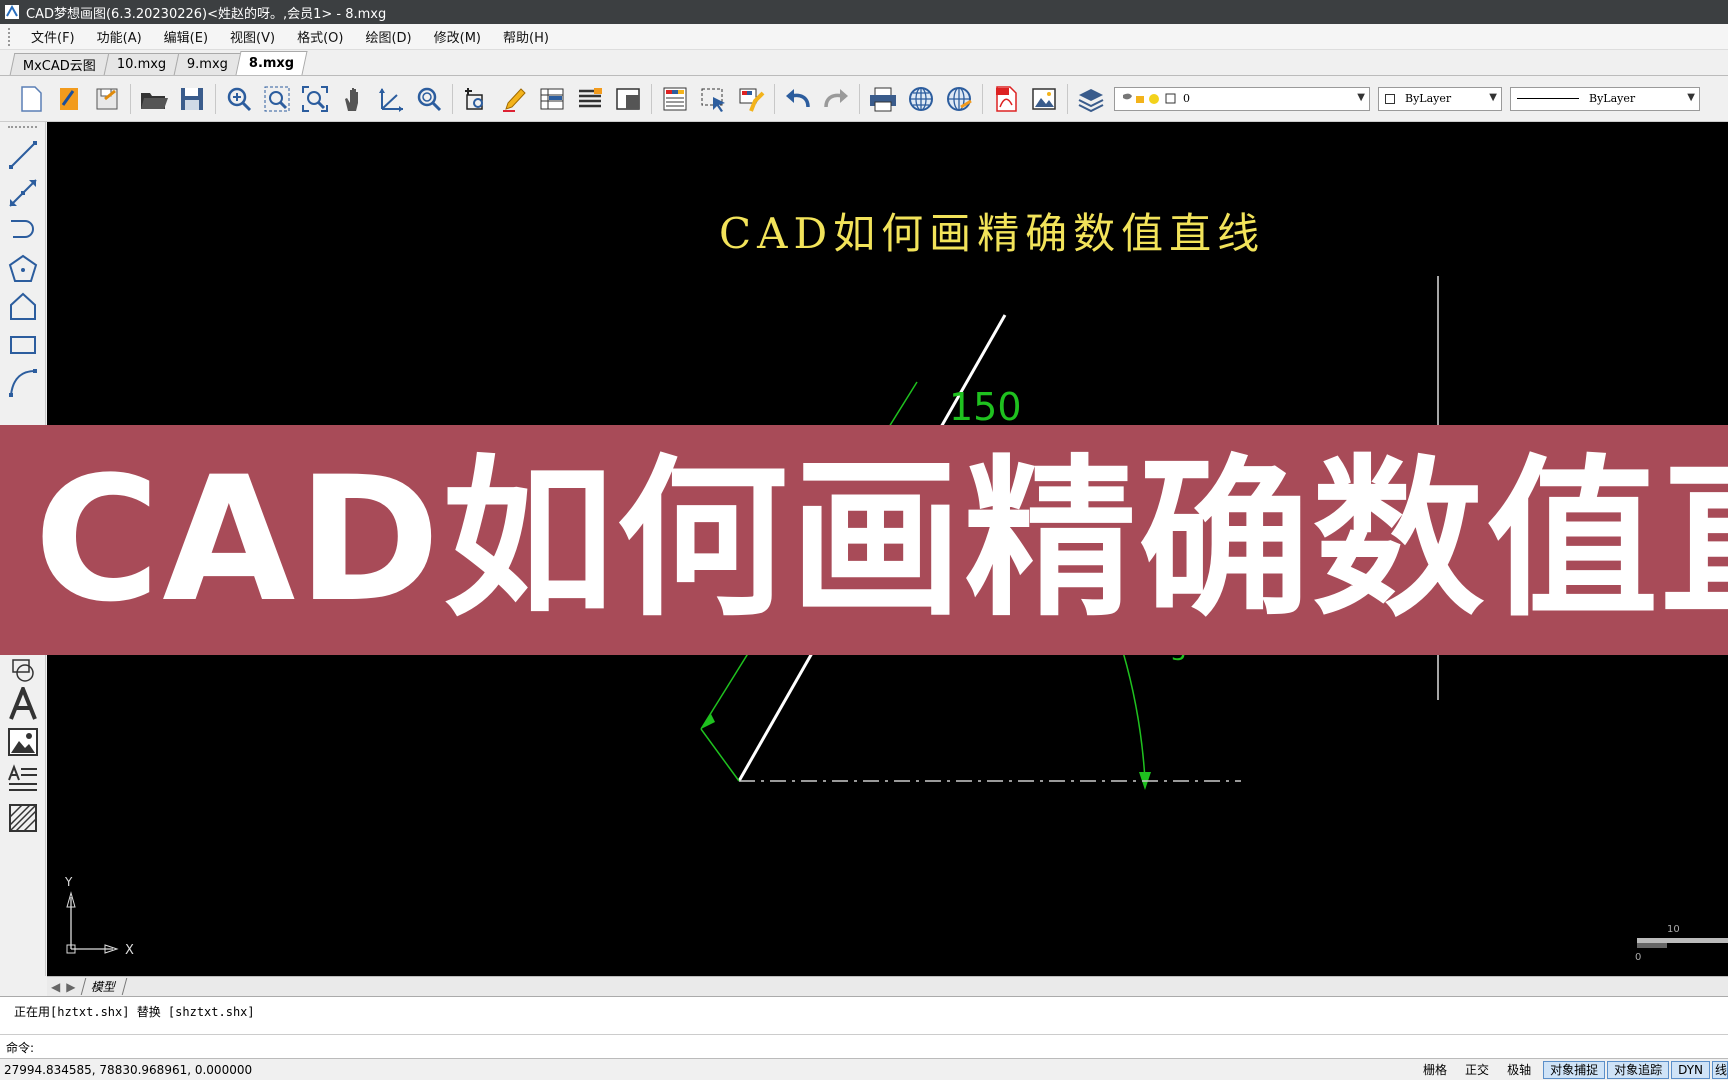 The image size is (1728, 1080). What do you see at coordinates (992, 233) in the screenshot?
I see `drawing-title: CAD如何画精确数值直线` at bounding box center [992, 233].